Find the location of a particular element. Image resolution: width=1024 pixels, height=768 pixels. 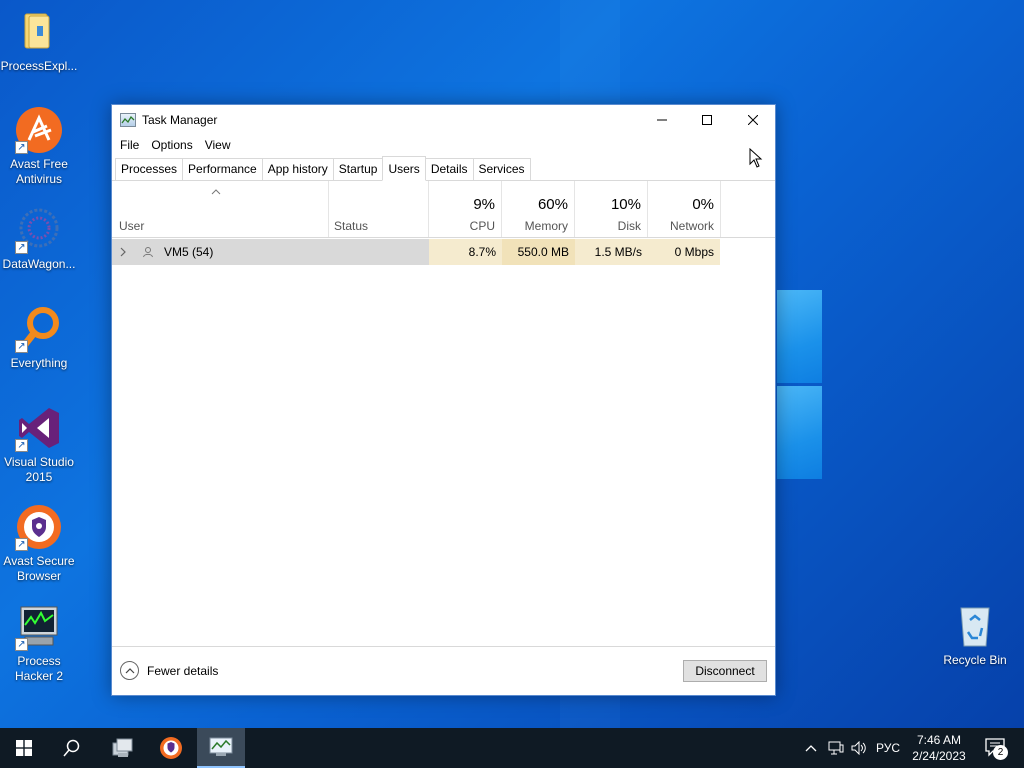

tab-performance: Performance is located at coordinates (222, 169).